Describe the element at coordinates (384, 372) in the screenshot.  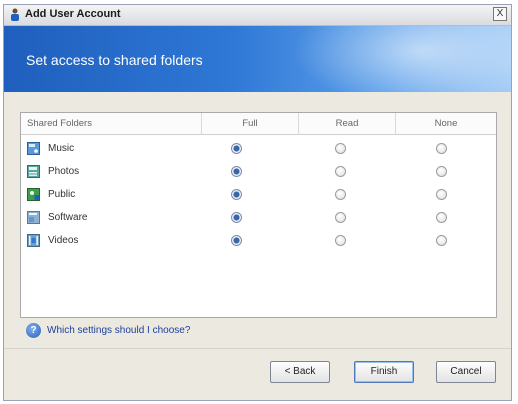
I see `finish-button: Finish` at that location.